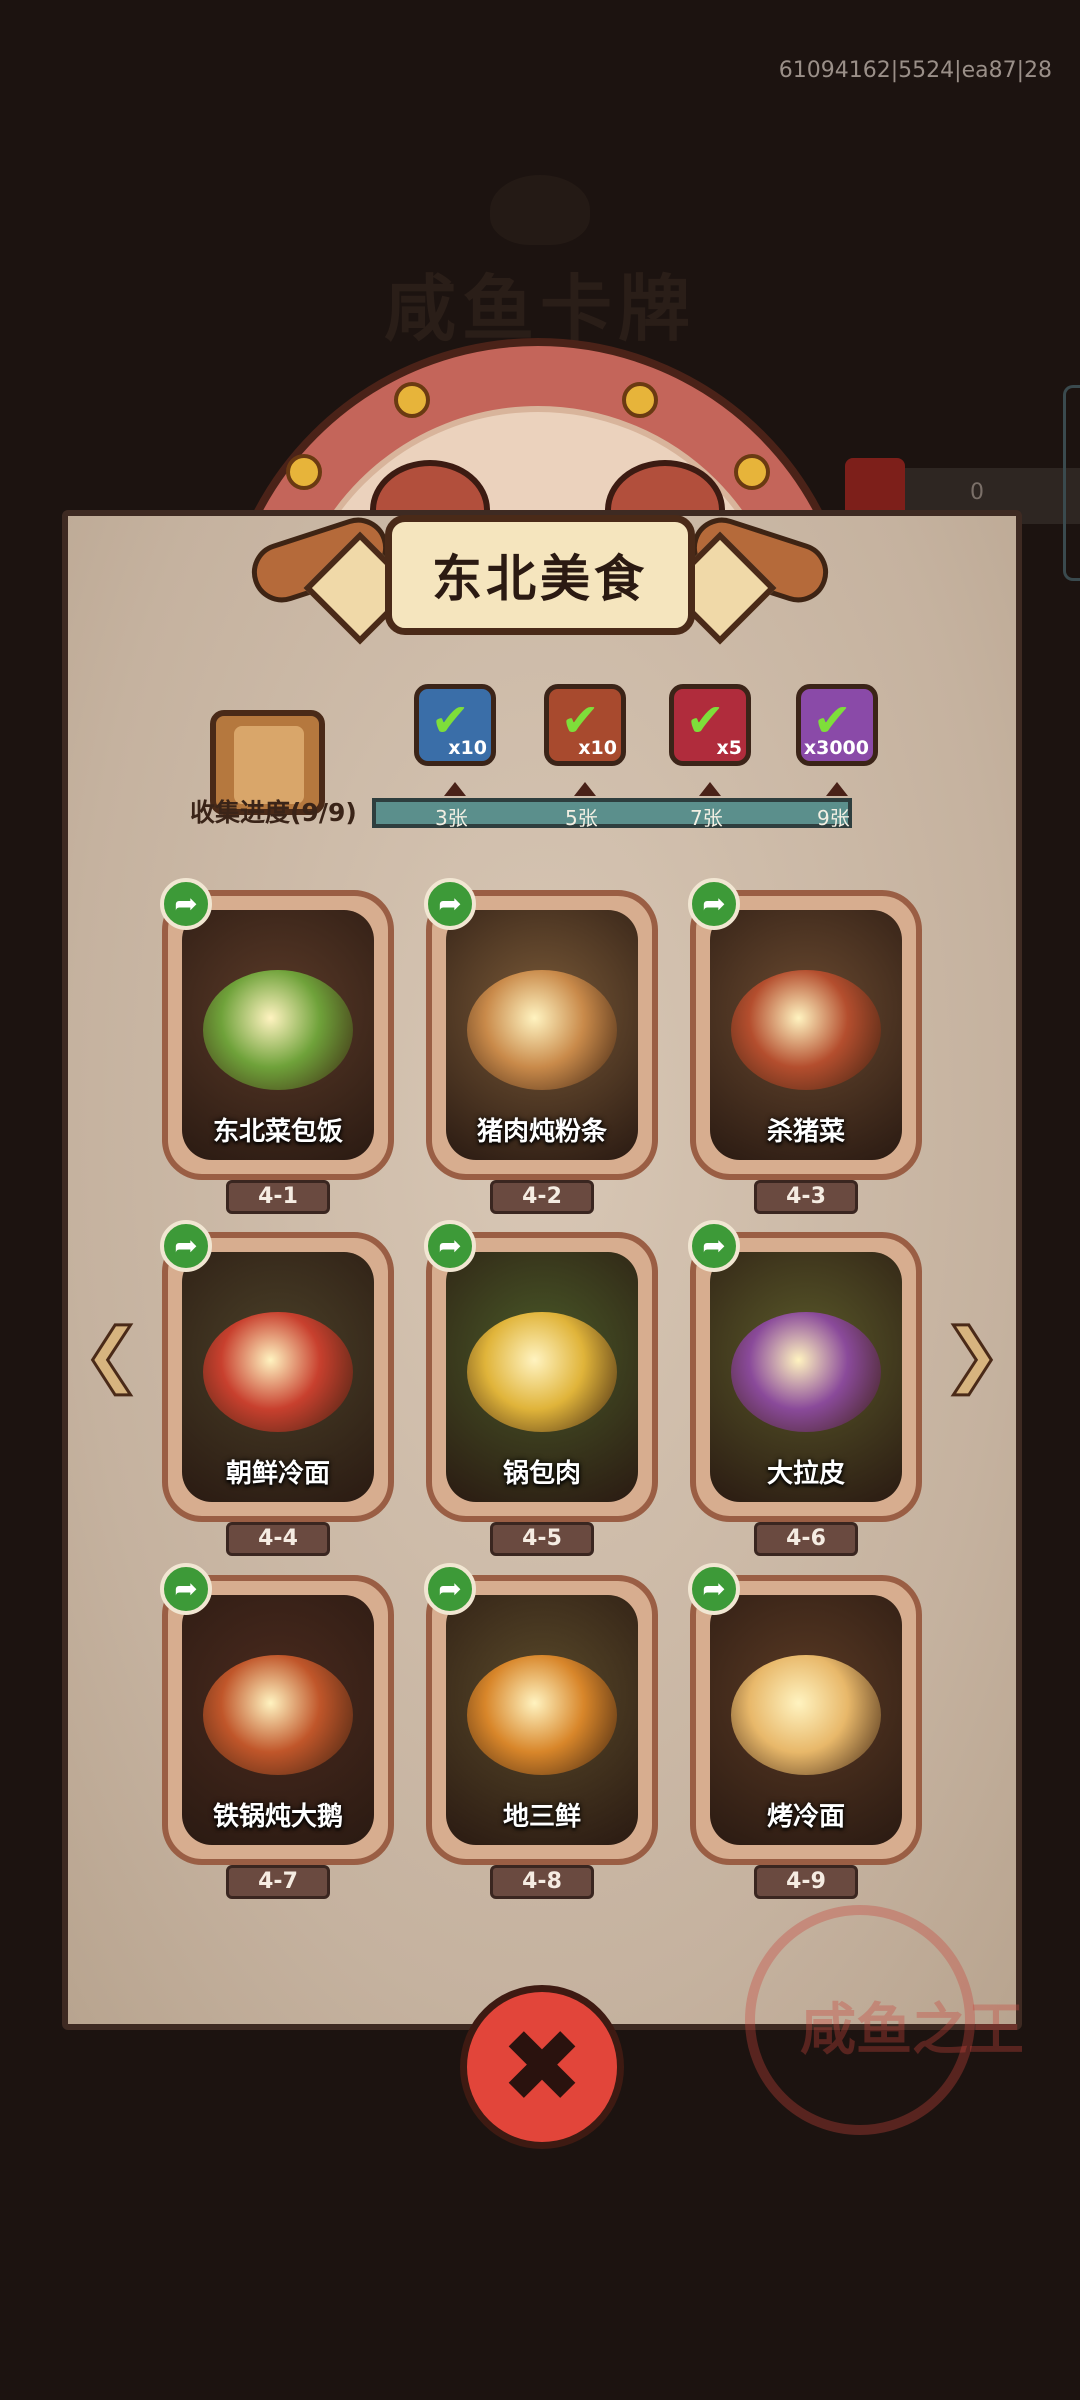 Image resolution: width=1080 pixels, height=2400 pixels. I want to click on arrow-right-icon: ❯, so click(972, 1354).